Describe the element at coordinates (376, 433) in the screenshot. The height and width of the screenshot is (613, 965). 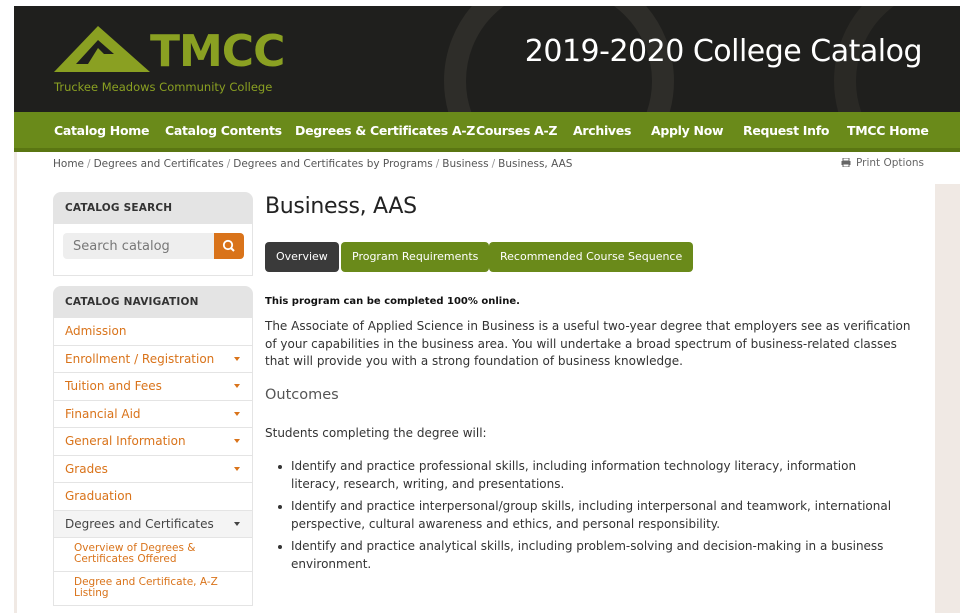
I see `outcomes-lead: Students completing the degree will:` at that location.